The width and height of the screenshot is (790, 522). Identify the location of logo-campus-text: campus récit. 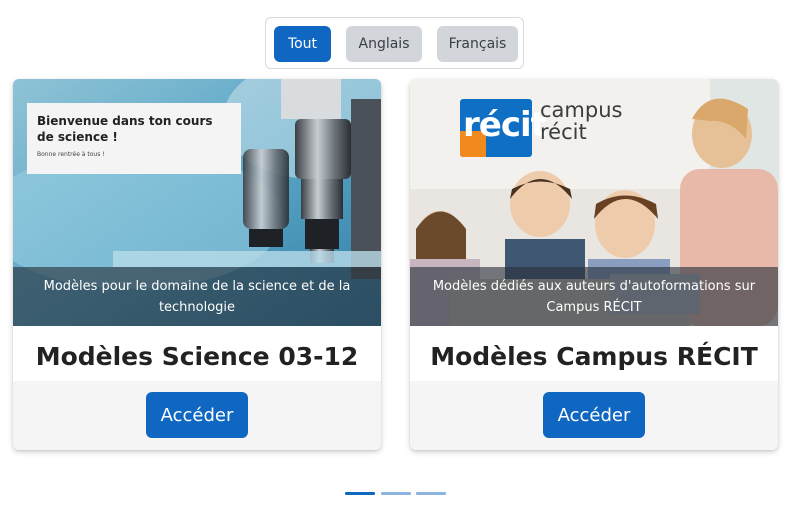
(581, 121).